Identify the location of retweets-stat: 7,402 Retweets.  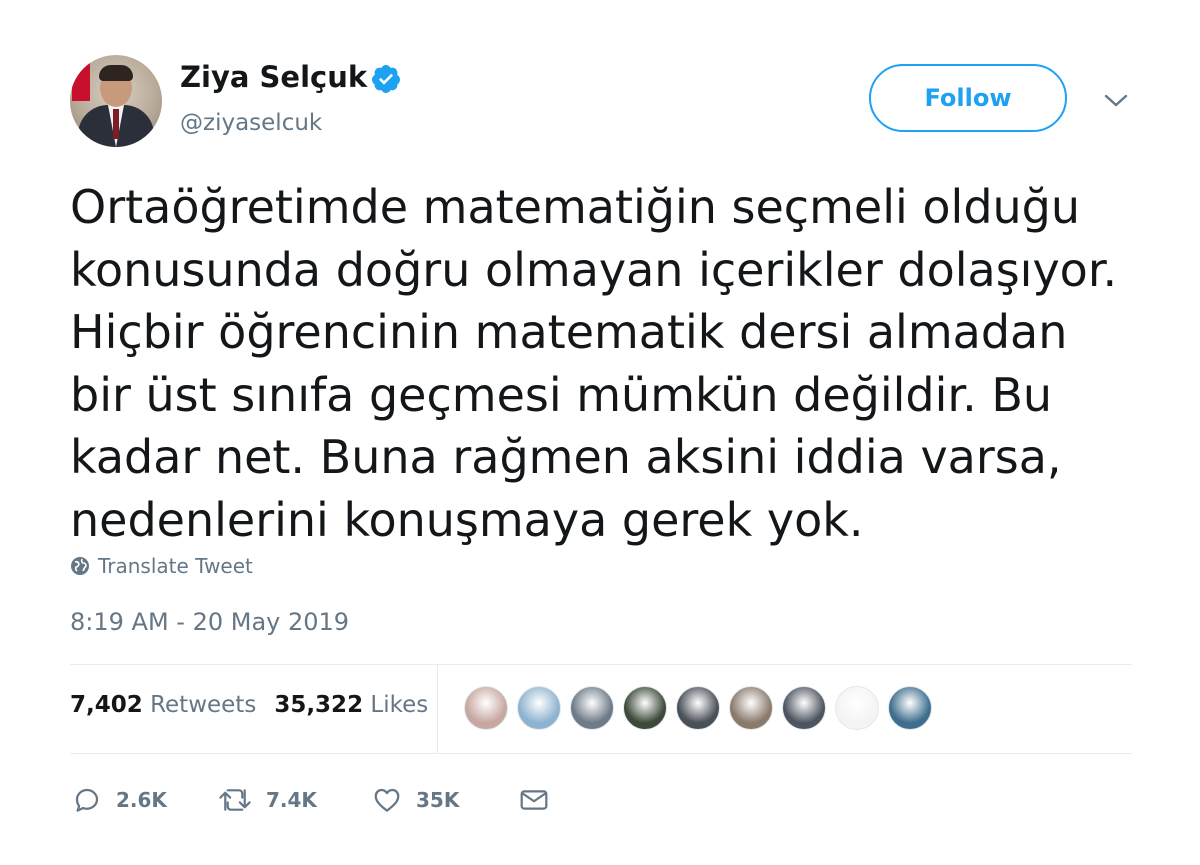
(163, 705).